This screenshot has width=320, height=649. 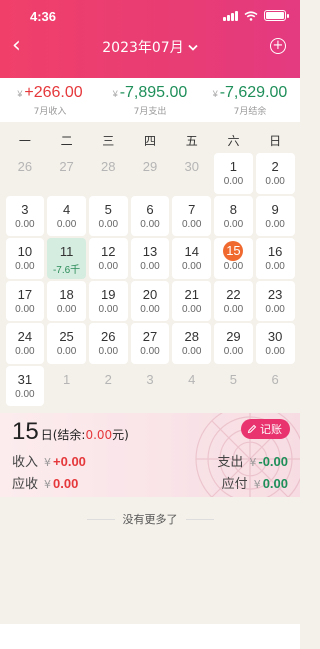 I want to click on chevron-down-icon, so click(x=193, y=47).